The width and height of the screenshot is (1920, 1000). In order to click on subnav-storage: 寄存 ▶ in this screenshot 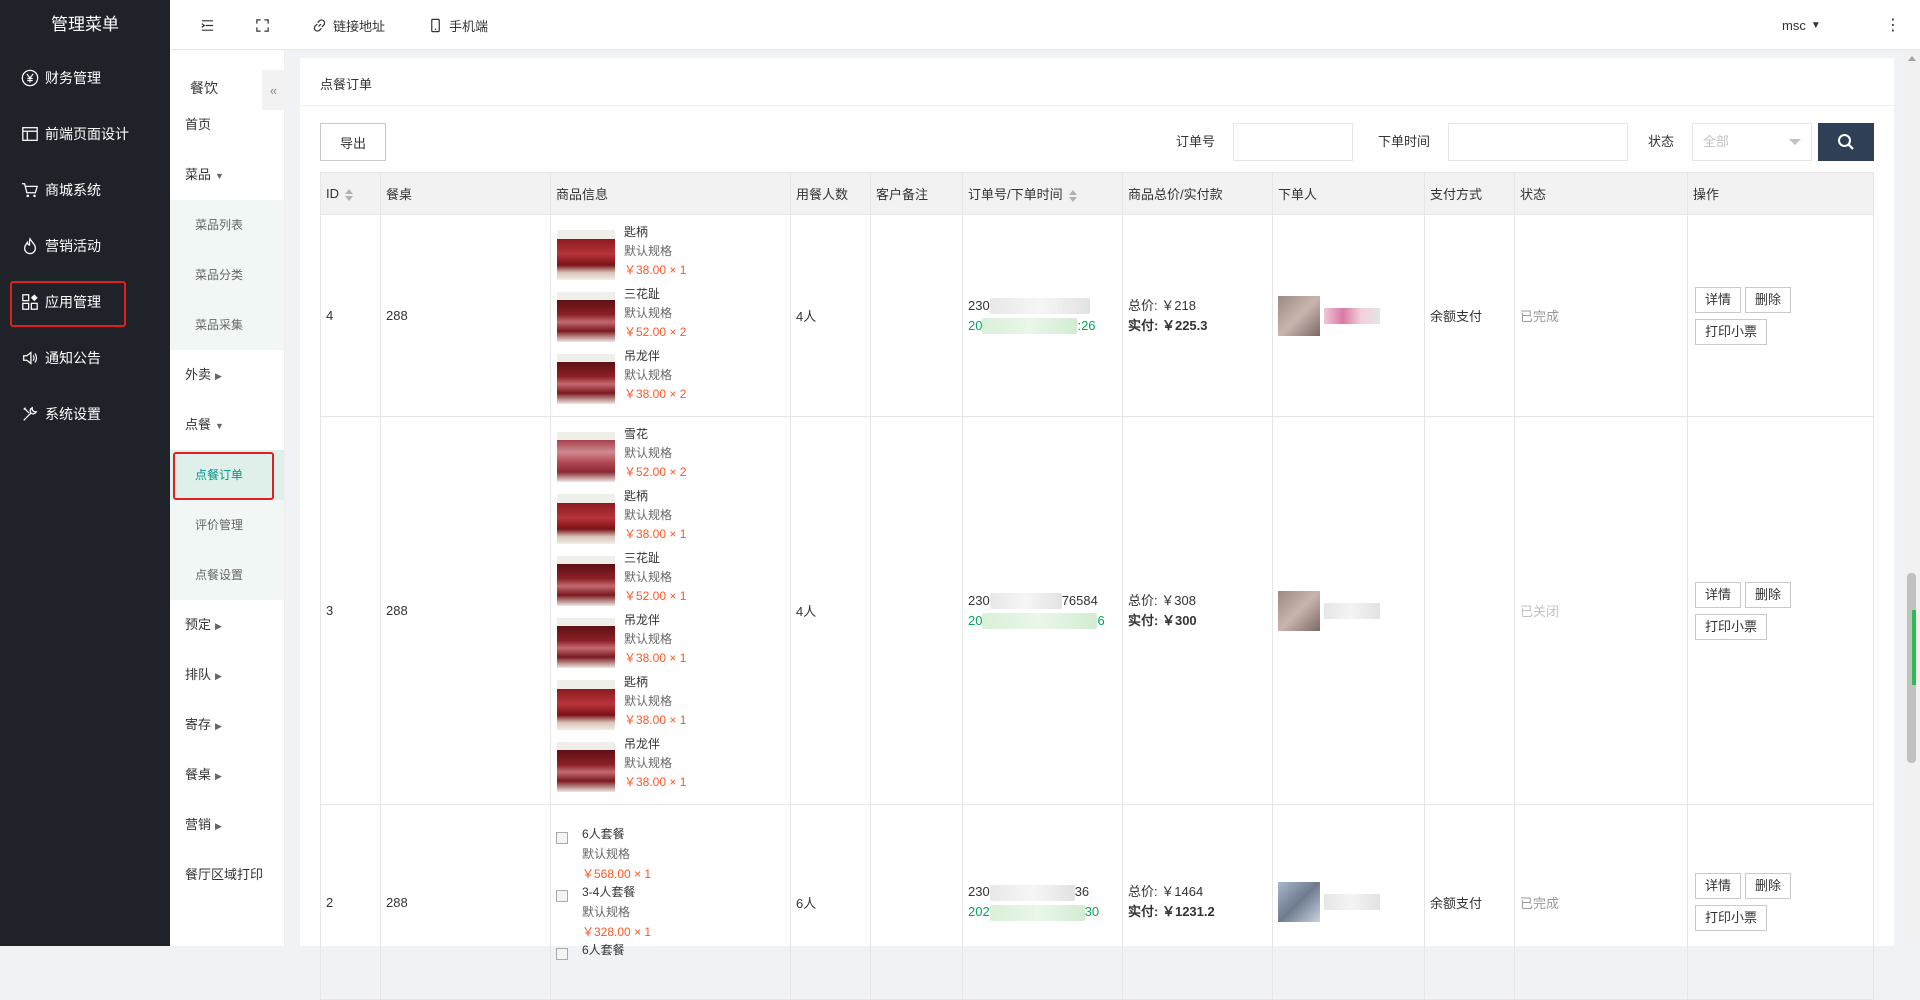, I will do `click(227, 725)`.